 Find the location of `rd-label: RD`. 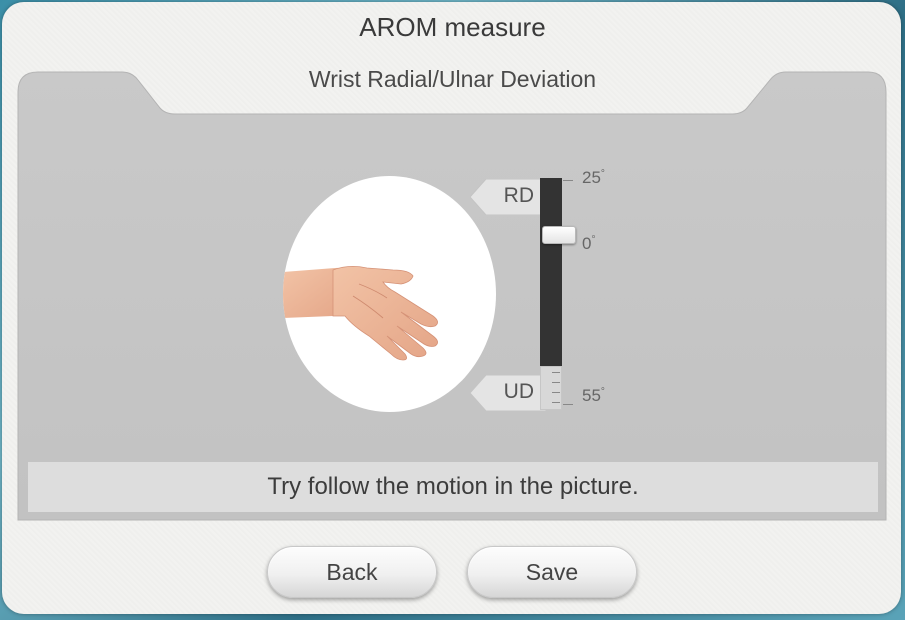

rd-label: RD is located at coordinates (518, 195).